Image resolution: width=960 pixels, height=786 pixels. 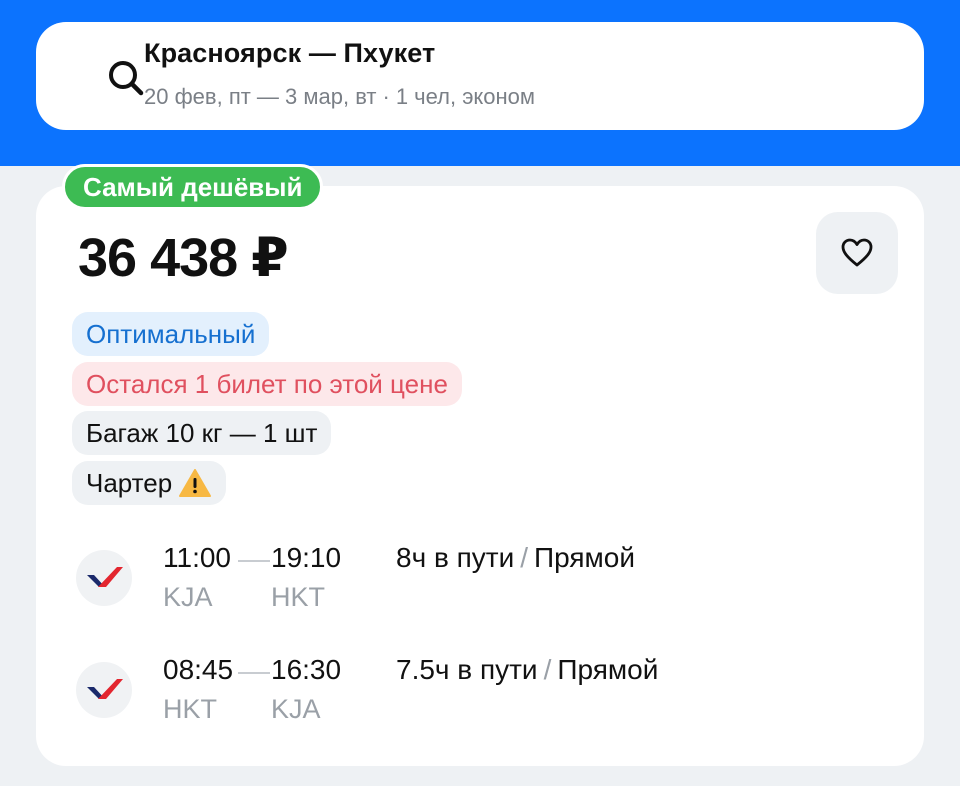 What do you see at coordinates (188, 597) in the screenshot?
I see `departure-airport: KJA` at bounding box center [188, 597].